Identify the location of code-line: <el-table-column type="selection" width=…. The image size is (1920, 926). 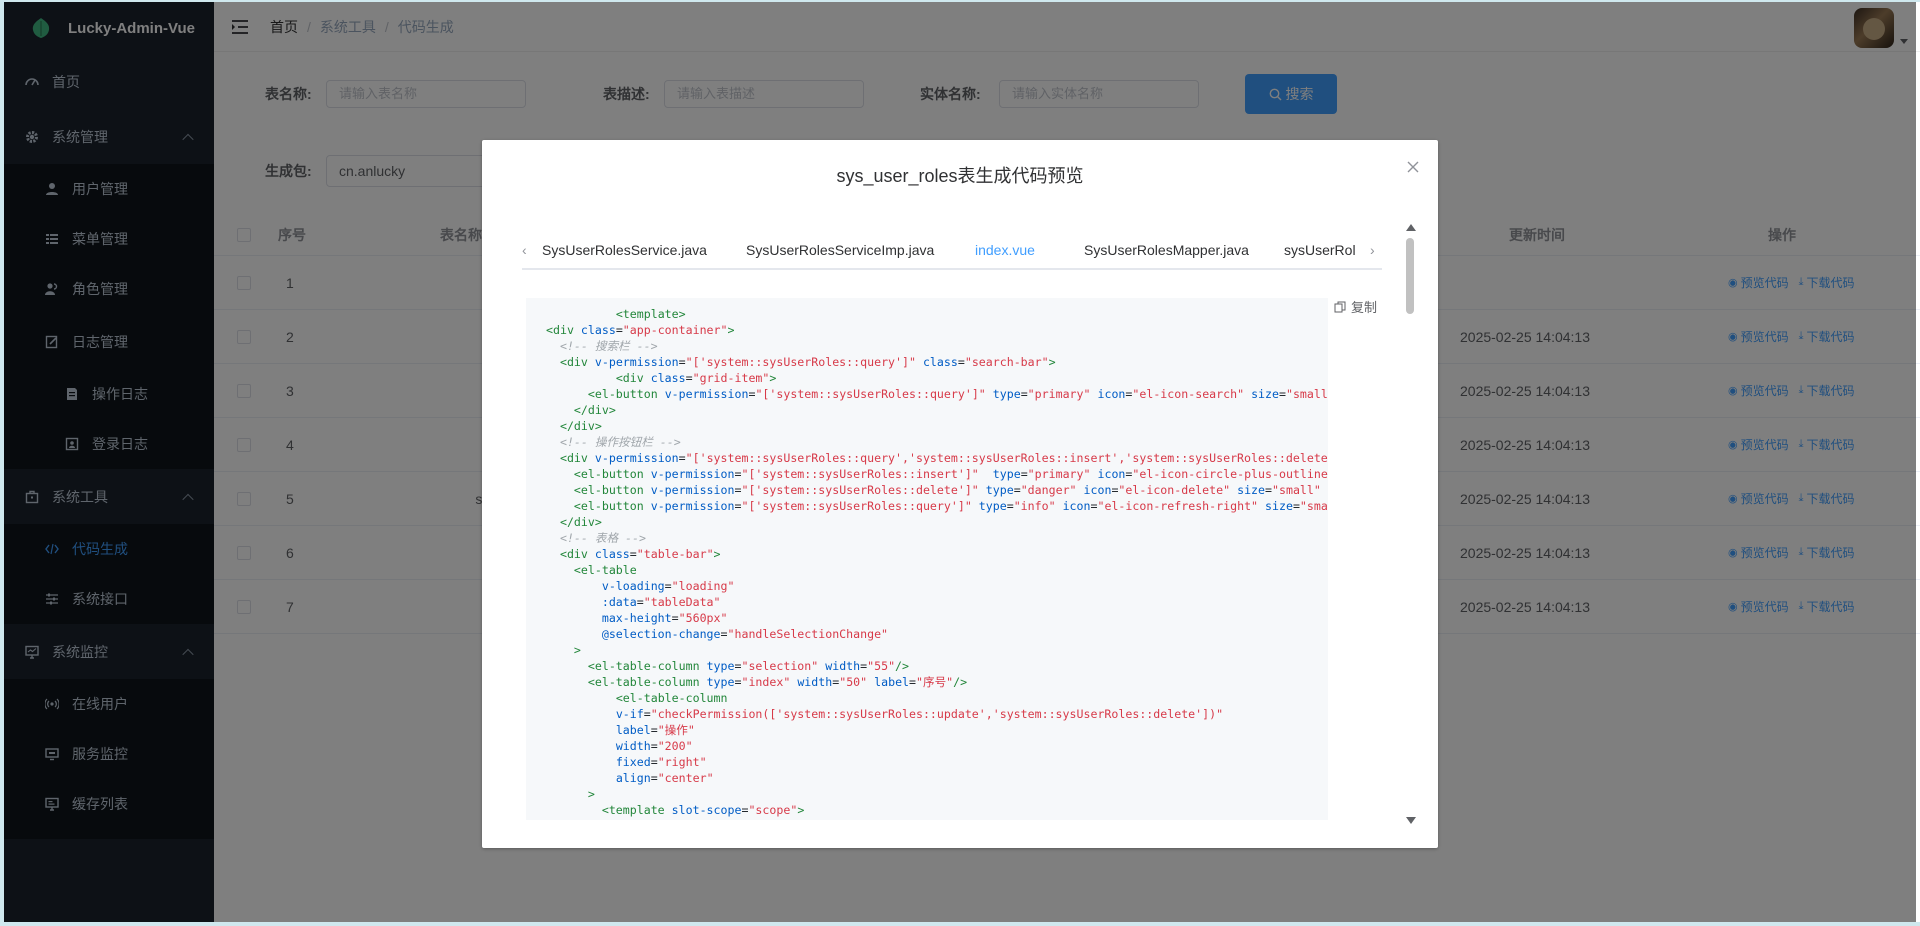
(748, 666).